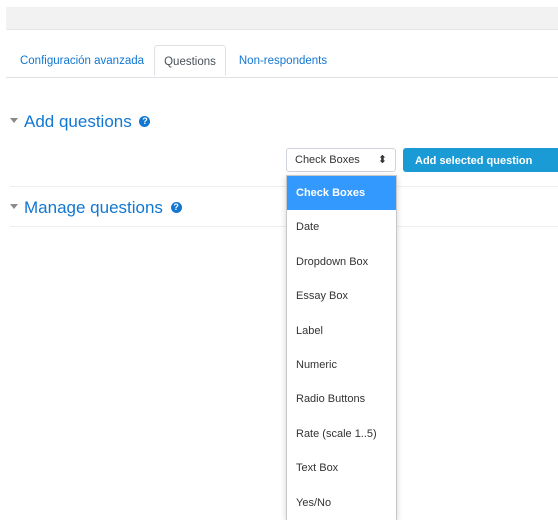  What do you see at coordinates (341, 365) in the screenshot?
I see `option-numeric: Numeric` at bounding box center [341, 365].